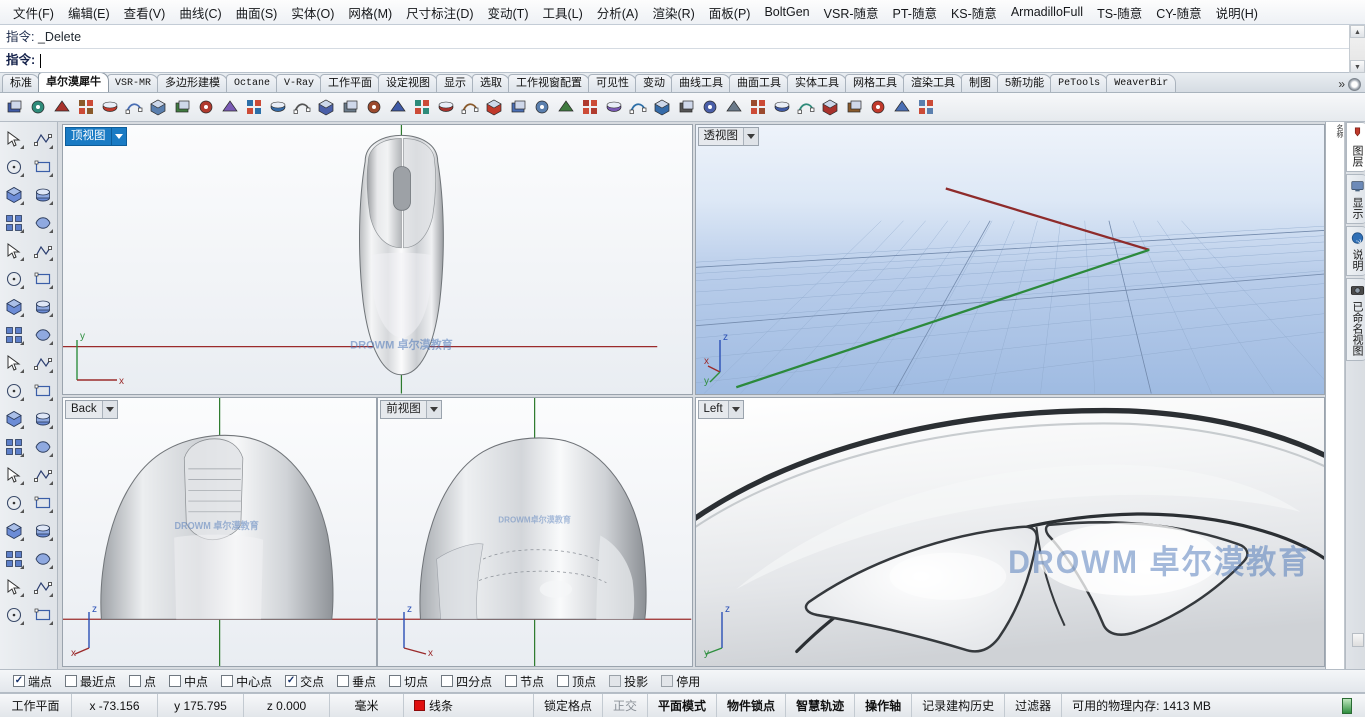 Image resolution: width=1365 pixels, height=717 pixels. What do you see at coordinates (206, 107) in the screenshot?
I see `curvature-graph-icon` at bounding box center [206, 107].